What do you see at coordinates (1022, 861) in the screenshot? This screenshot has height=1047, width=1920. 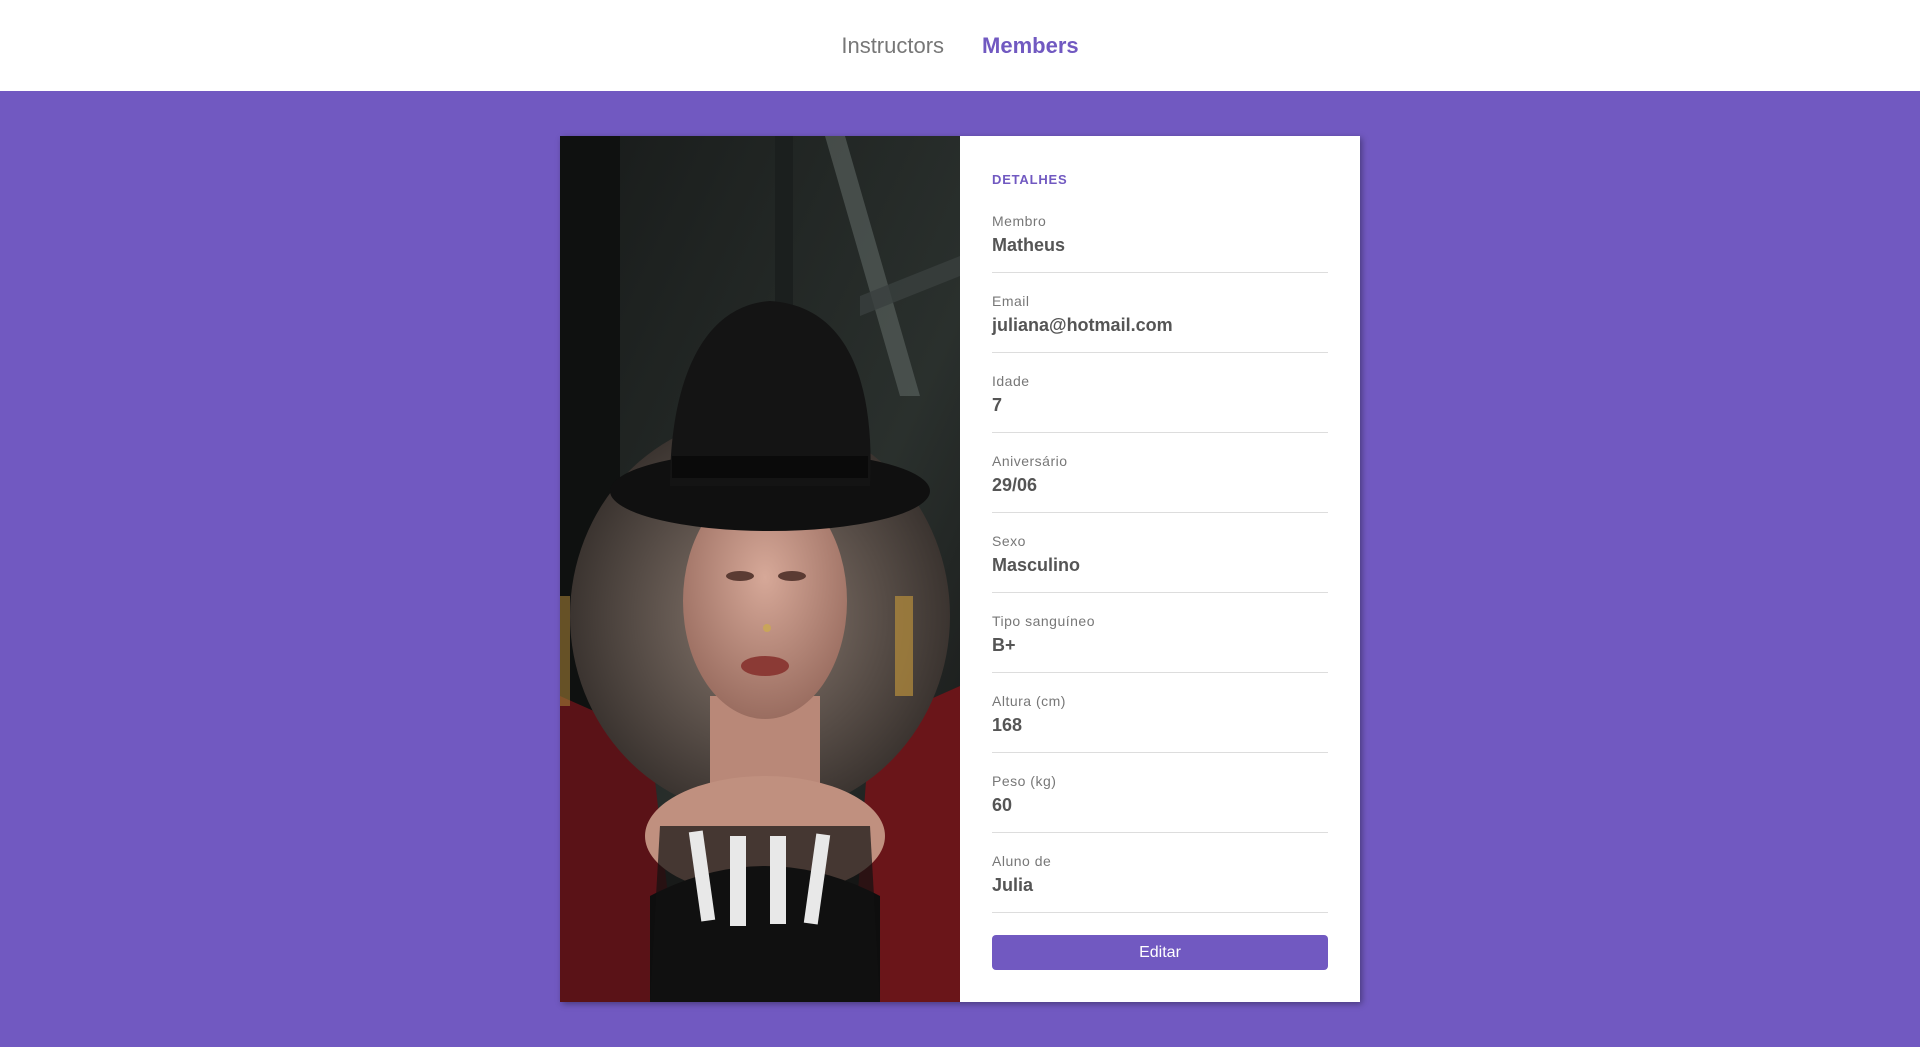 I see `field-label: Aluno de` at bounding box center [1022, 861].